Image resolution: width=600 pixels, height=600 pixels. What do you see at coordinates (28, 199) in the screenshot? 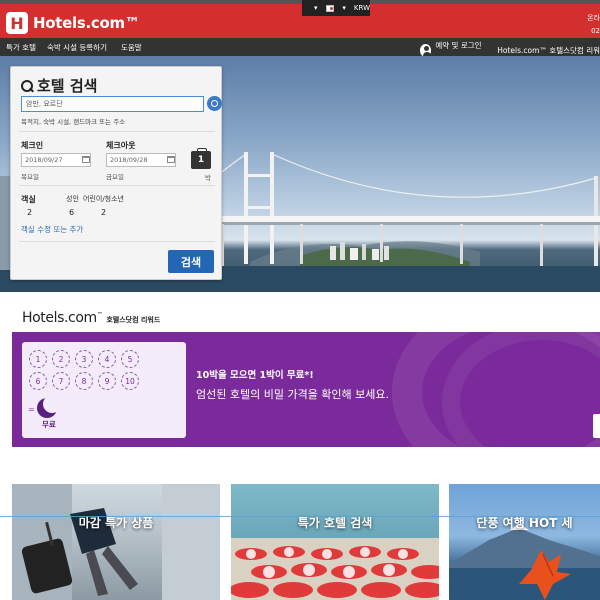
I see `rooms-label: 객실` at bounding box center [28, 199].